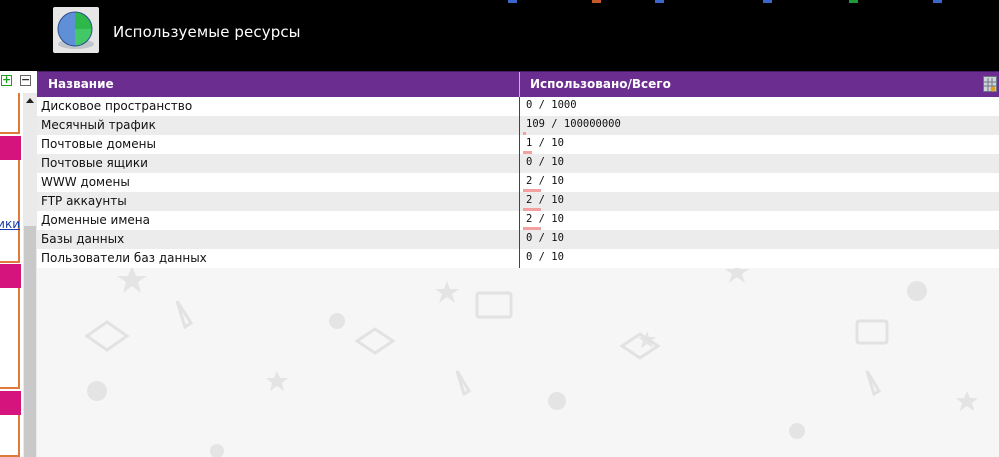 The width and height of the screenshot is (999, 457). I want to click on scroll-up-arrow-icon, so click(30, 100).